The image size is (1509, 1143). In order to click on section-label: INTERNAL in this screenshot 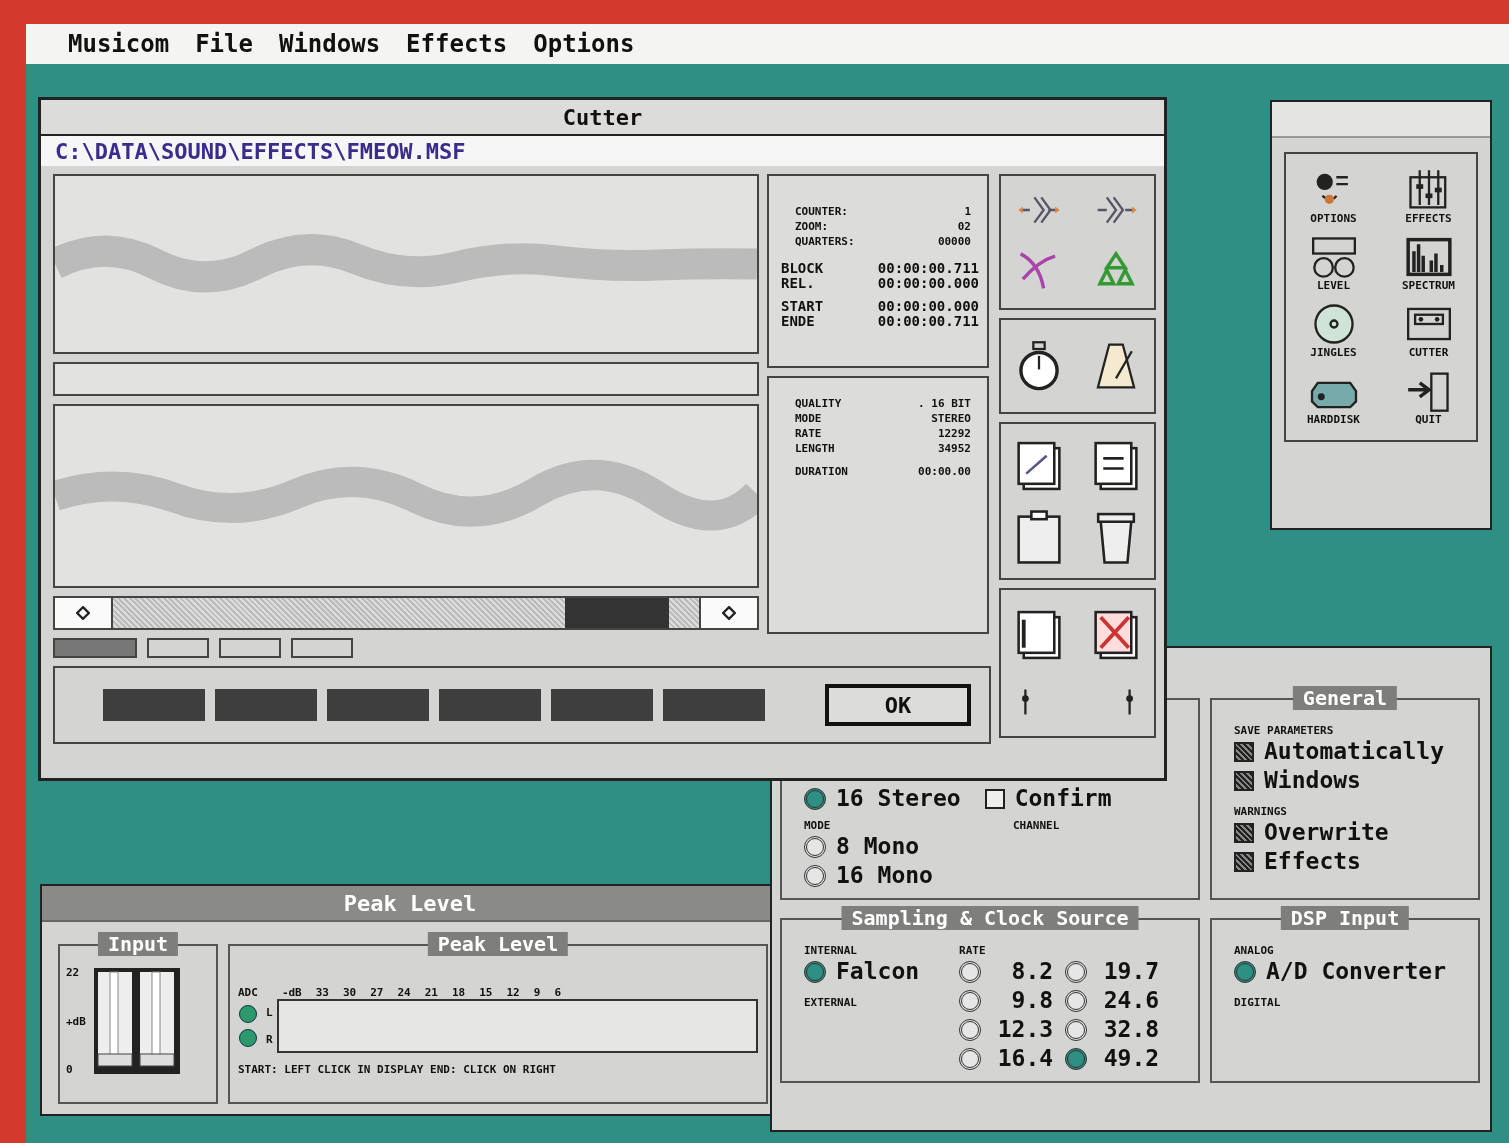, I will do `click(831, 950)`.